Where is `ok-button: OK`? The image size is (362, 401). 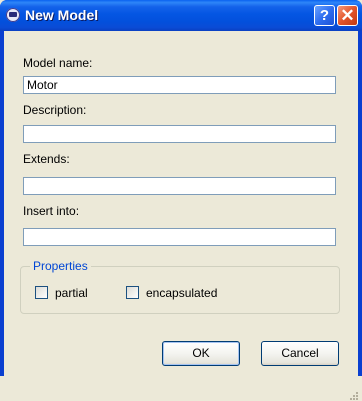 ok-button: OK is located at coordinates (201, 353).